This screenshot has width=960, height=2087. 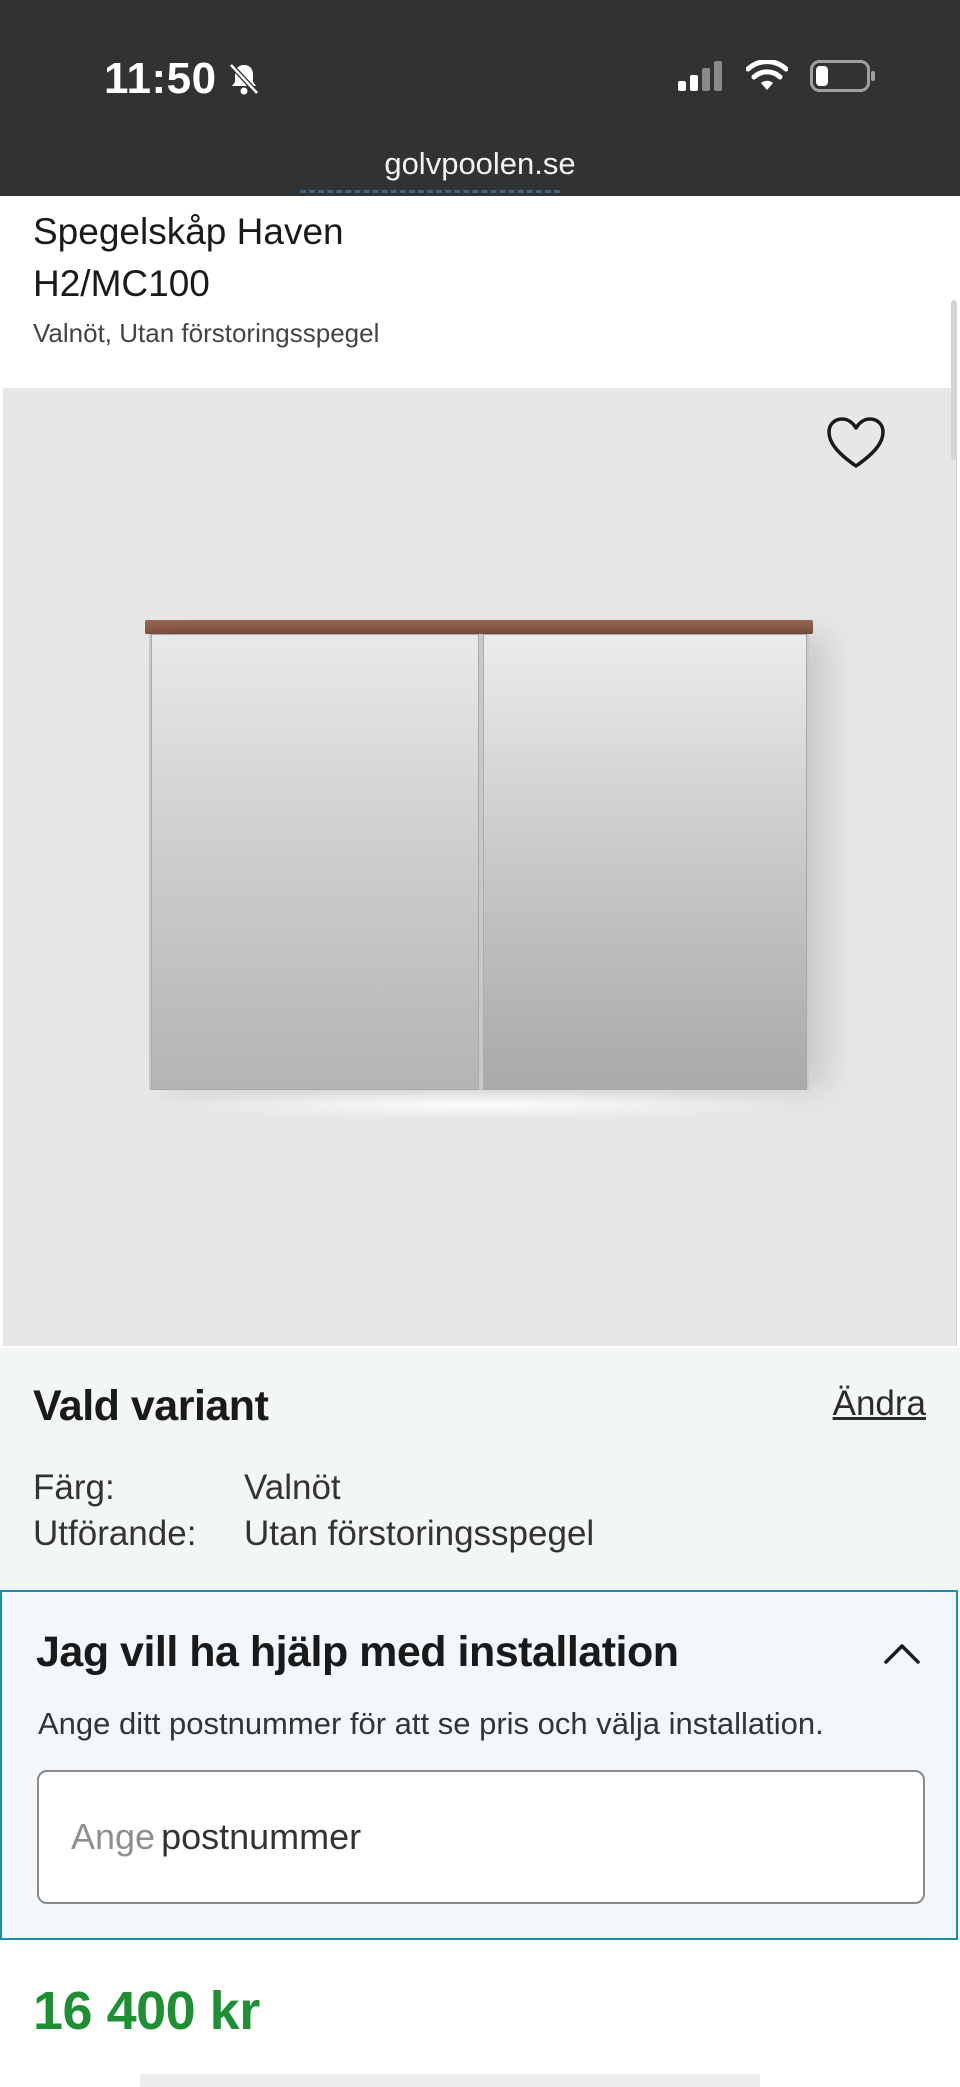 I want to click on postal-placeholder-part2: postnummer, so click(x=261, y=1836).